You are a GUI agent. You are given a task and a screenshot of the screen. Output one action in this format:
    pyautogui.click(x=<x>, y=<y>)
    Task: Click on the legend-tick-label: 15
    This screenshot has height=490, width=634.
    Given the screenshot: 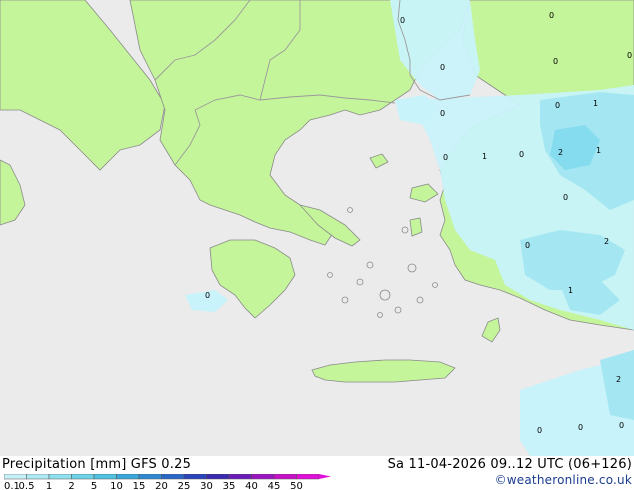 What is the action you would take?
    pyautogui.click(x=139, y=485)
    